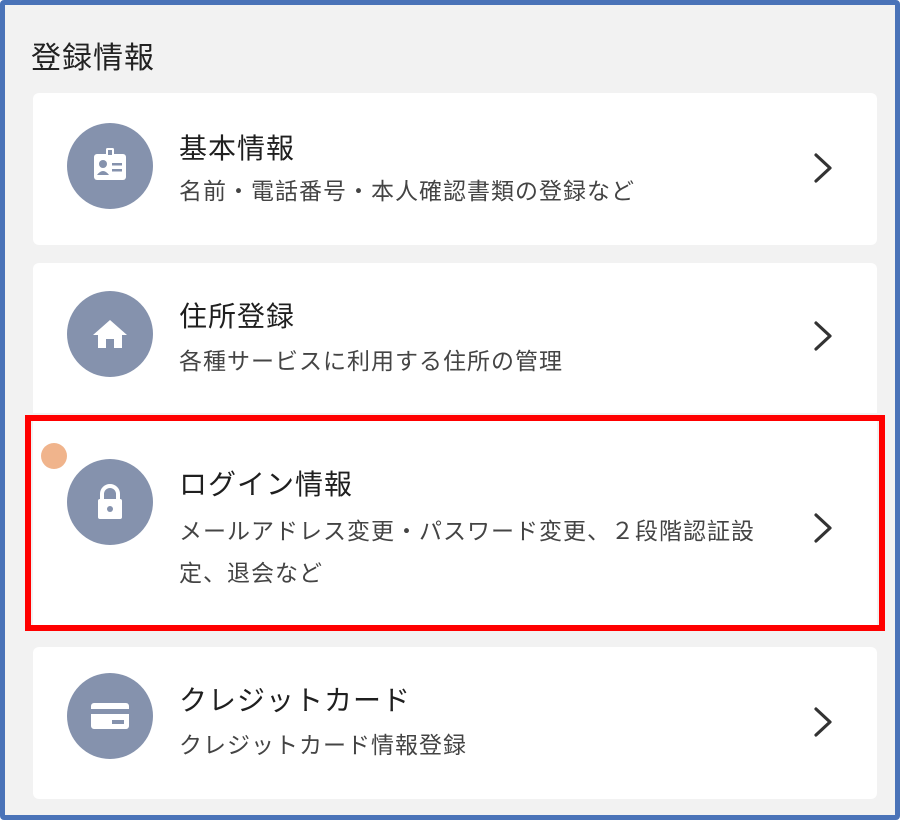 The image size is (900, 820). I want to click on basic-info-description: 名前・電話番号・本人確認書類の登録など, so click(407, 192).